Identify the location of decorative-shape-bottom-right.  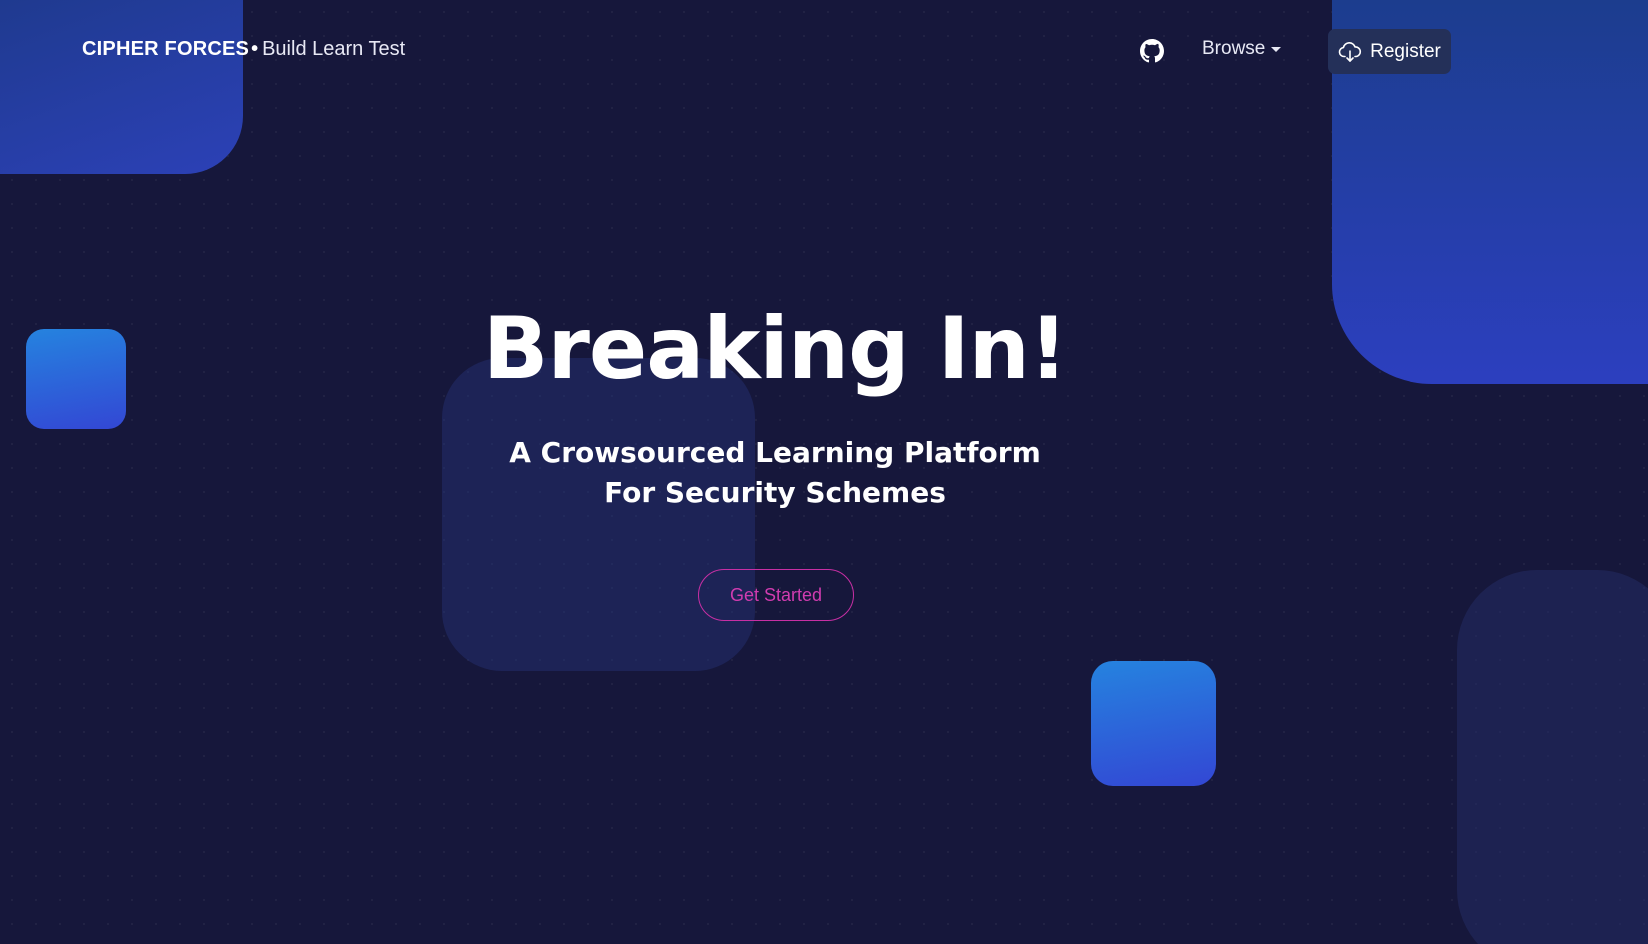
(1552, 757).